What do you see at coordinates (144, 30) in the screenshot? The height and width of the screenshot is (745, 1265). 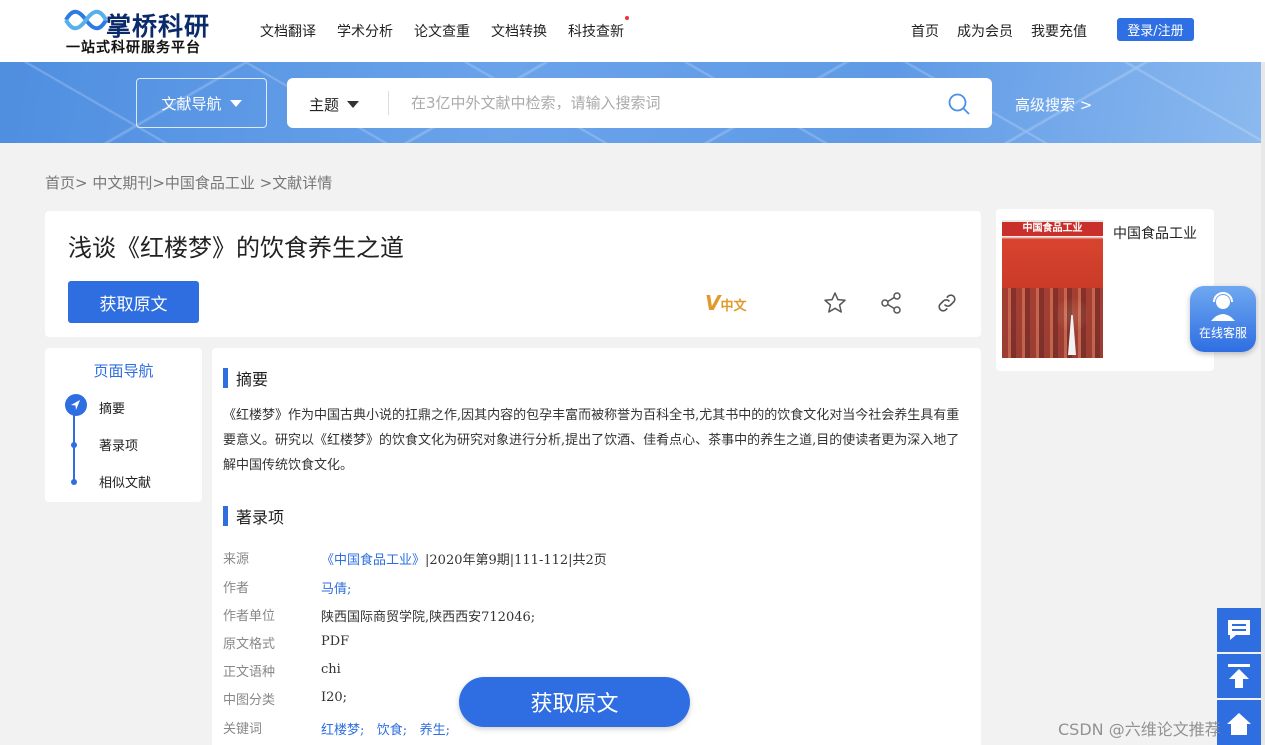 I see `site-logo: 掌桥科研 一站式科研服务平台` at bounding box center [144, 30].